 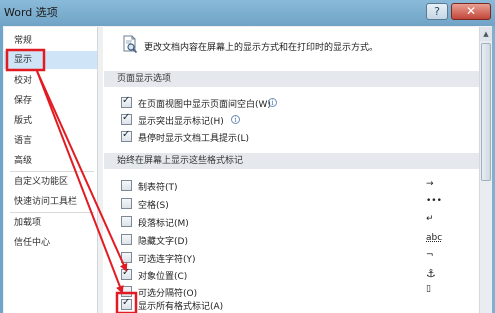 What do you see at coordinates (130, 44) in the screenshot?
I see `document-magnifier-icon` at bounding box center [130, 44].